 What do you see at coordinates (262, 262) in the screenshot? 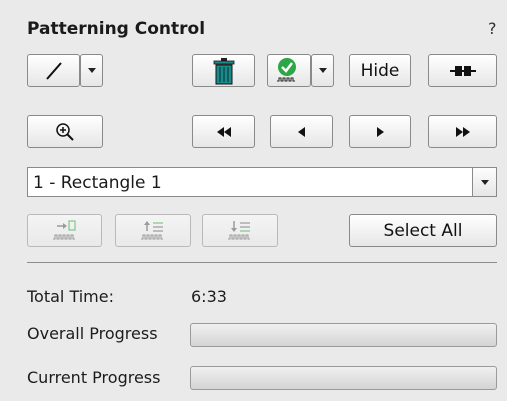
I see `divider` at bounding box center [262, 262].